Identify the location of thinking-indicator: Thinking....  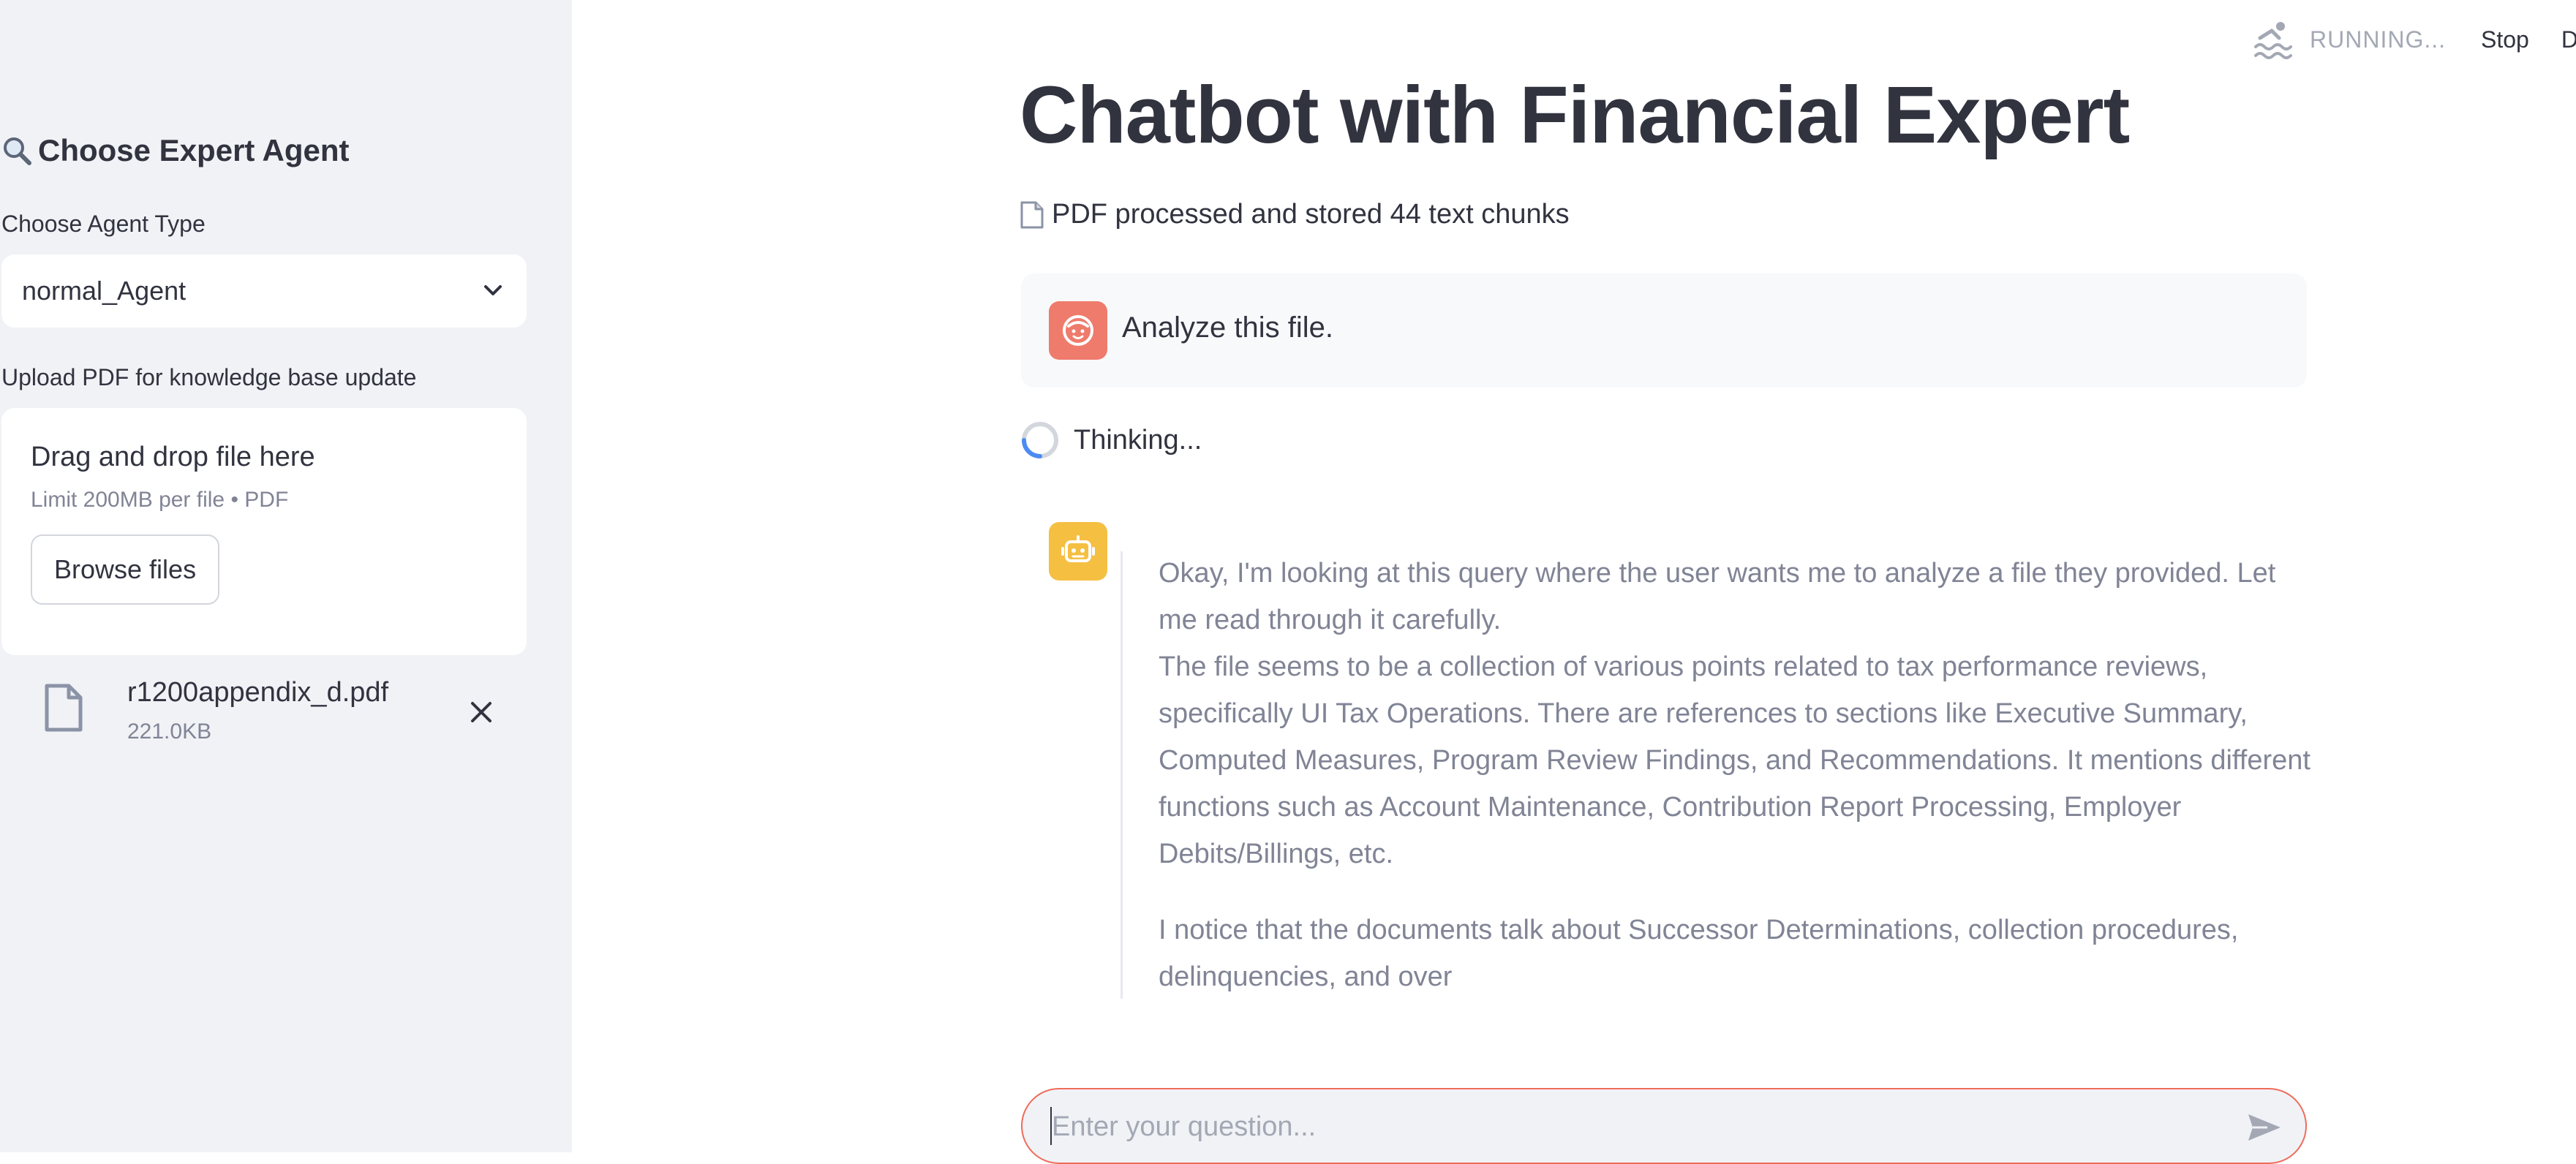
(1111, 440).